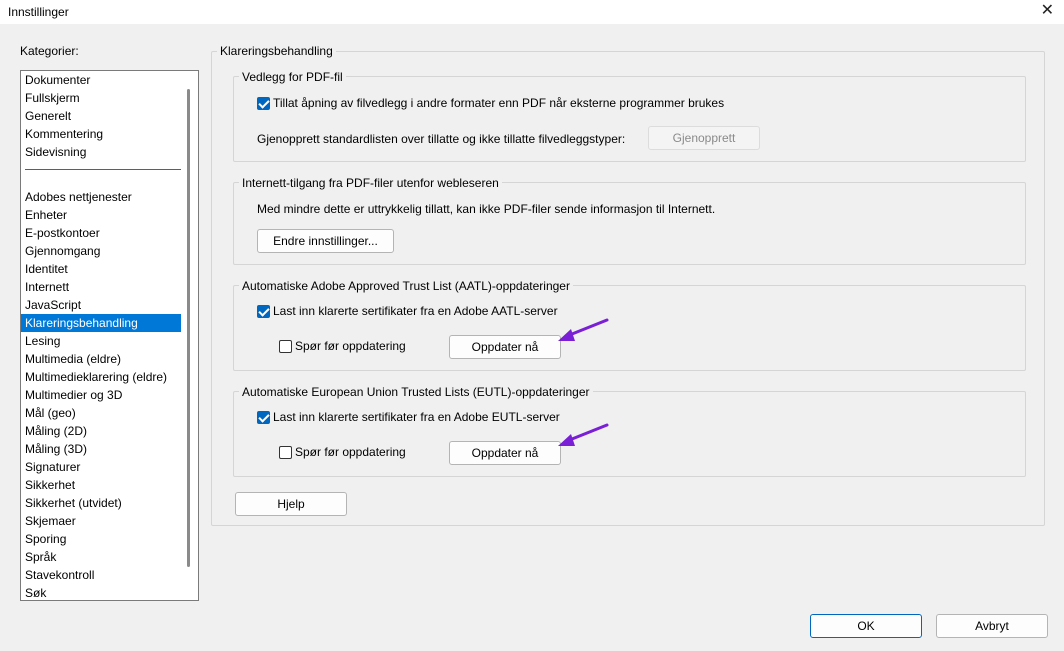 The width and height of the screenshot is (1064, 651). What do you see at coordinates (350, 452) in the screenshot?
I see `eutl-ask-label: Spør før oppdatering` at bounding box center [350, 452].